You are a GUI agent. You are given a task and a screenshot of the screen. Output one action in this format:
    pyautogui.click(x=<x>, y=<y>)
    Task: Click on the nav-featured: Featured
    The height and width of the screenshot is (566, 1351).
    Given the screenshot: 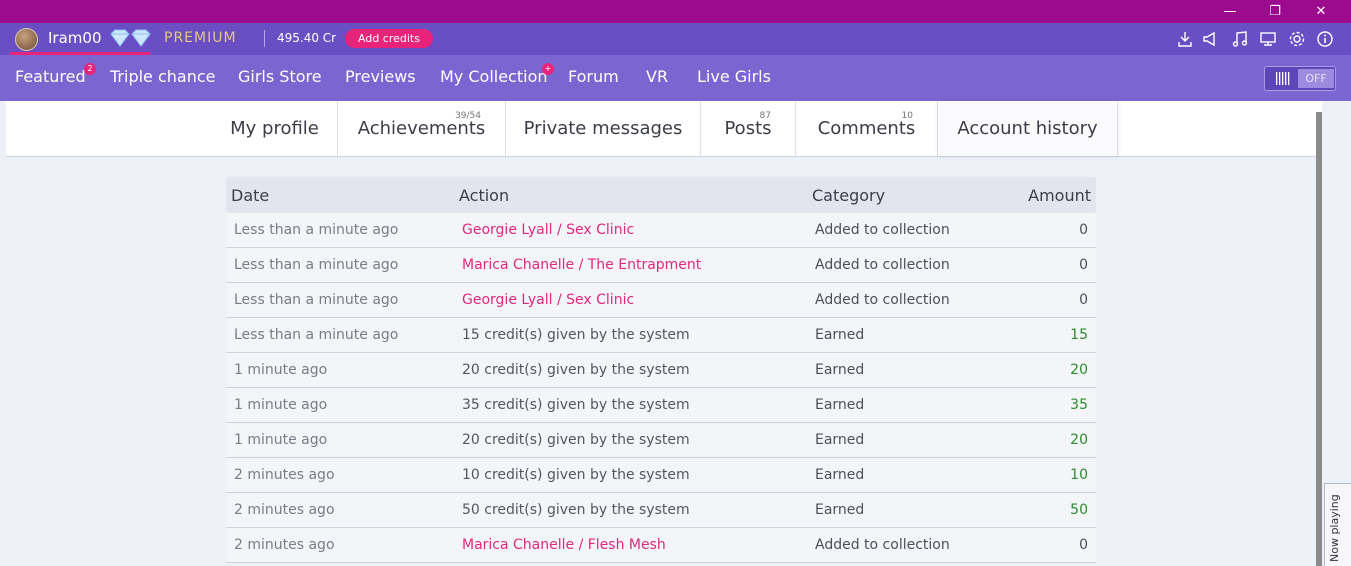 What is the action you would take?
    pyautogui.click(x=50, y=76)
    